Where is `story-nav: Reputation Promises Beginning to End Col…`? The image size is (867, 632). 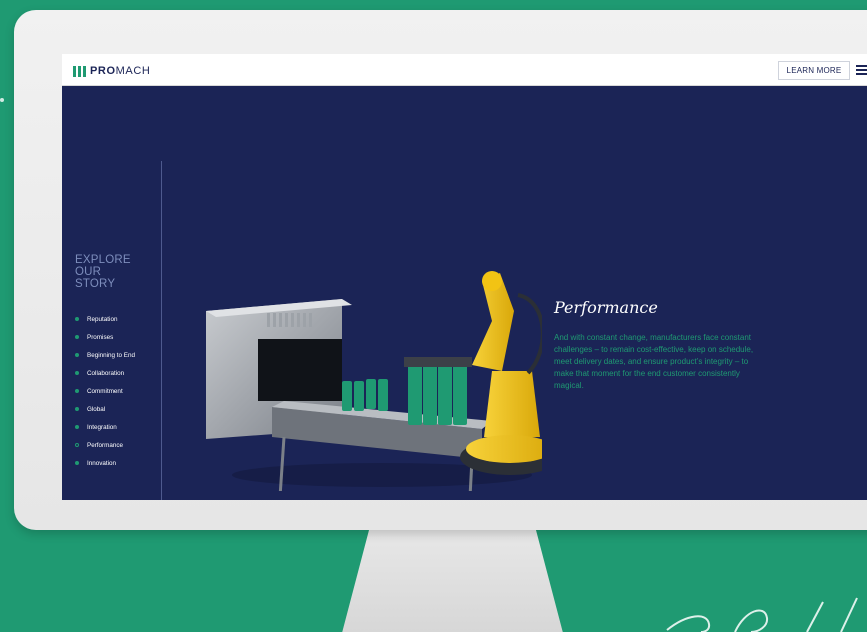 story-nav: Reputation Promises Beginning to End Col… is located at coordinates (105, 391).